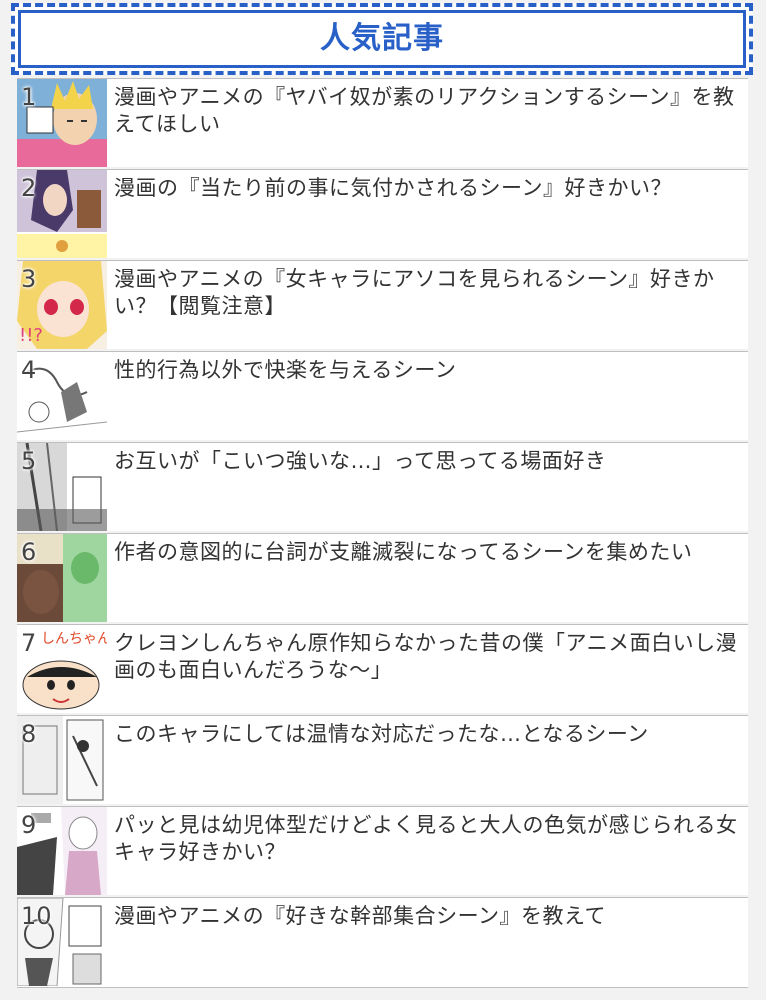 This screenshot has width=766, height=1000. I want to click on article-title-link: 漫画やアニメの『好きな幹部集合シーン』を教えて, so click(427, 916).